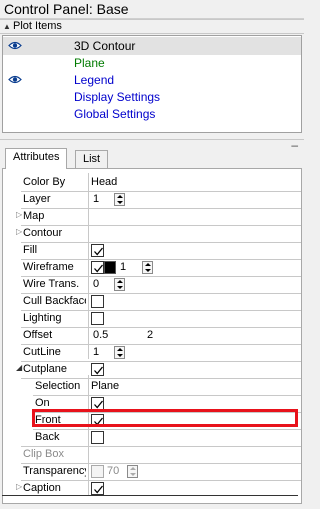 This screenshot has height=509, width=320. Describe the element at coordinates (19, 367) in the screenshot. I see `collapse-arrow-icon: ◢` at that location.